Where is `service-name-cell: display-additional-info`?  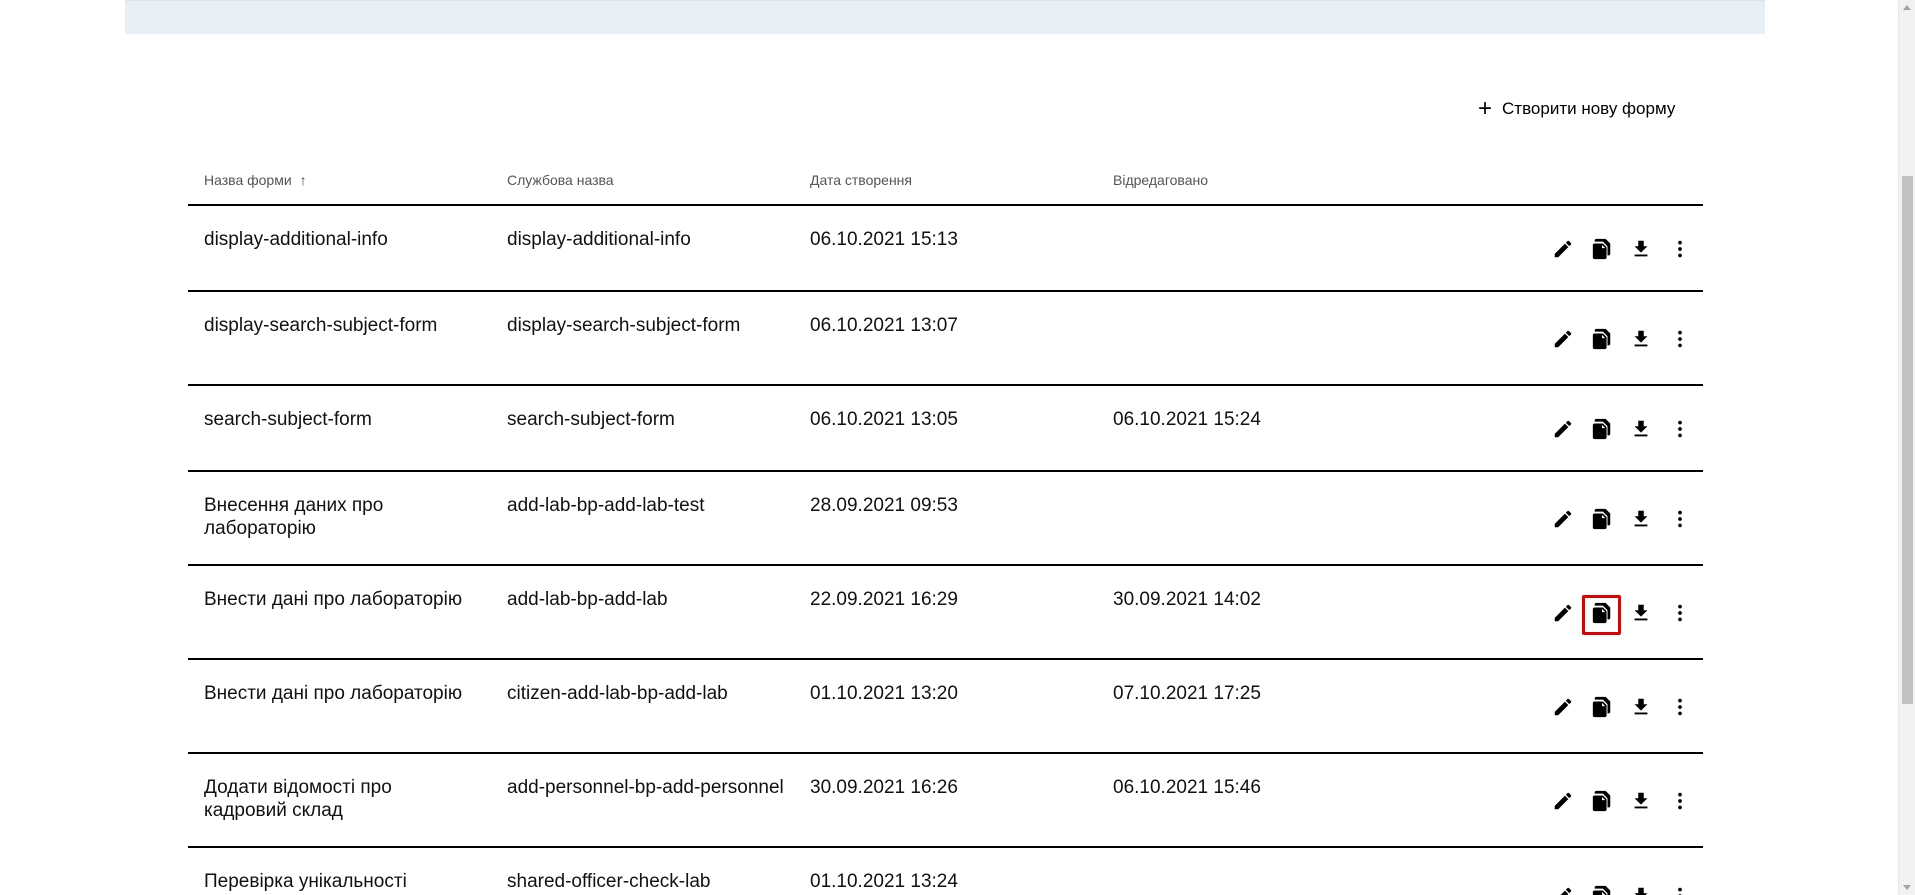
service-name-cell: display-additional-info is located at coordinates (599, 239).